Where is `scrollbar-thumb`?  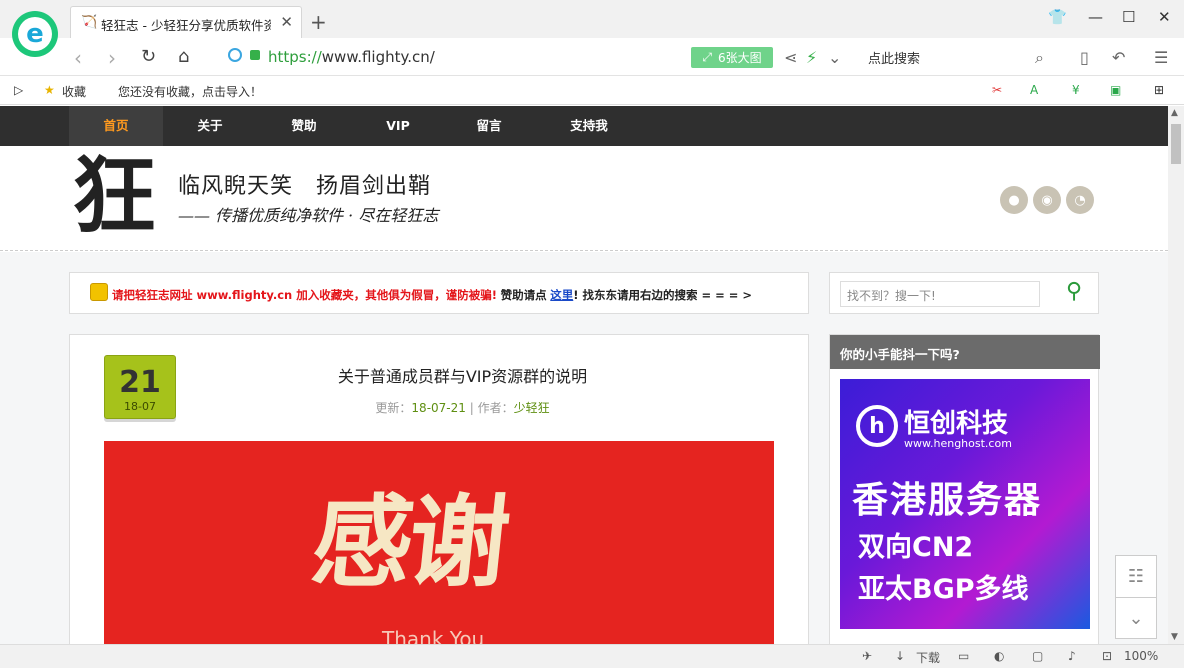 scrollbar-thumb is located at coordinates (1176, 144).